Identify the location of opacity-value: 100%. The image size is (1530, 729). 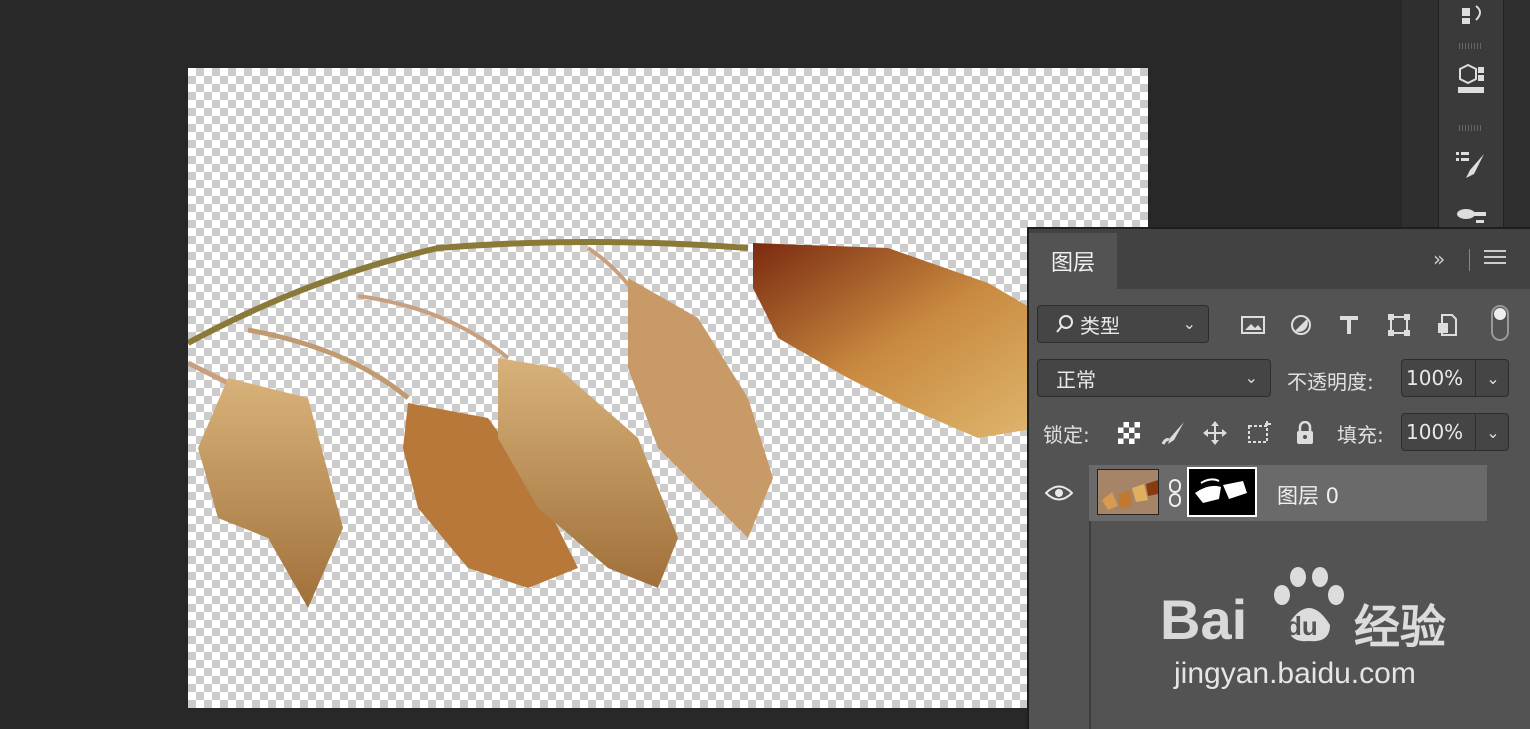
(1435, 378).